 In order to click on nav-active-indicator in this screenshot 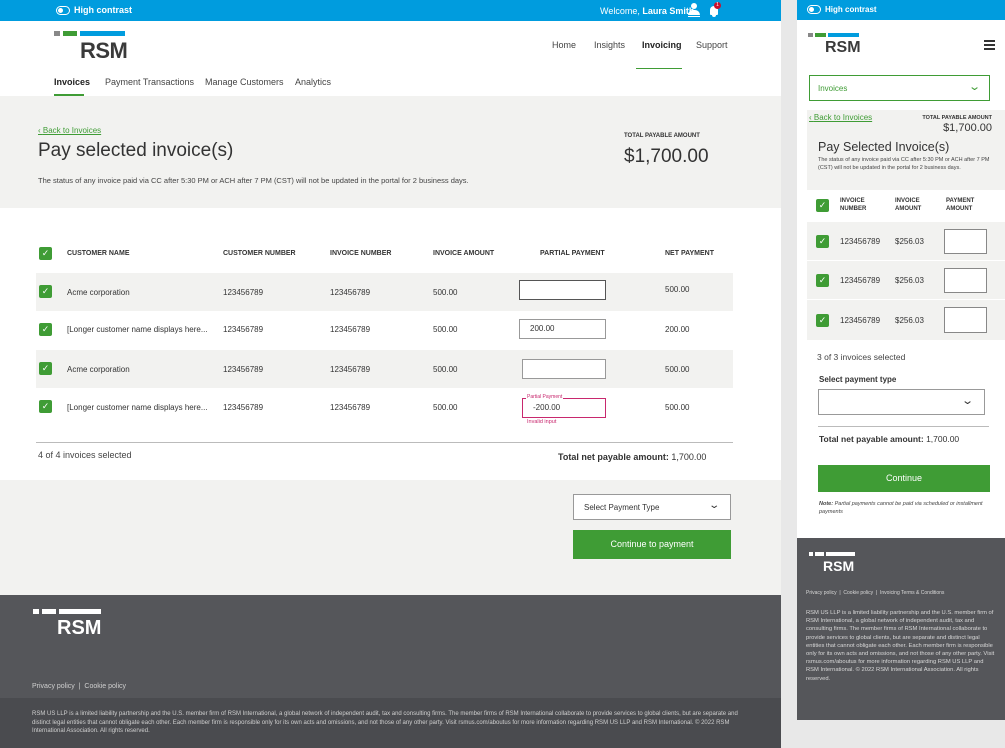, I will do `click(659, 68)`.